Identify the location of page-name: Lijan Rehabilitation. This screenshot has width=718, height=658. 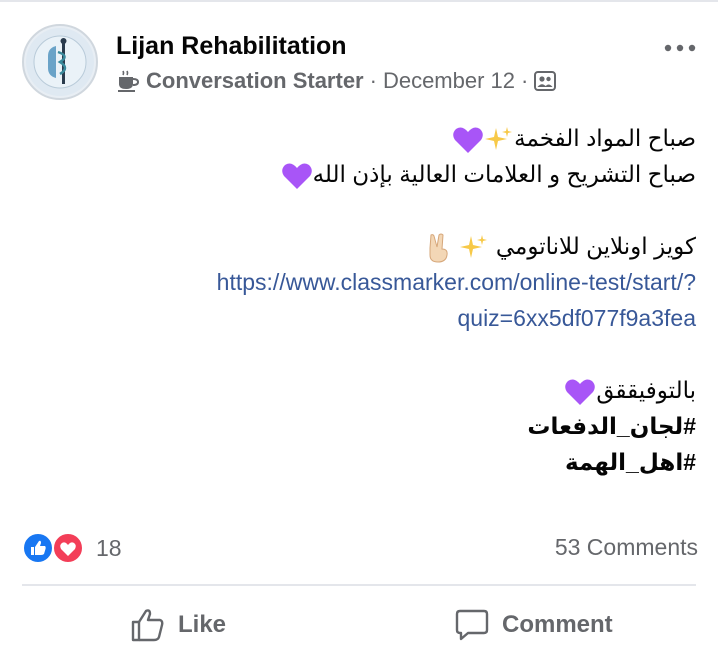
(231, 46).